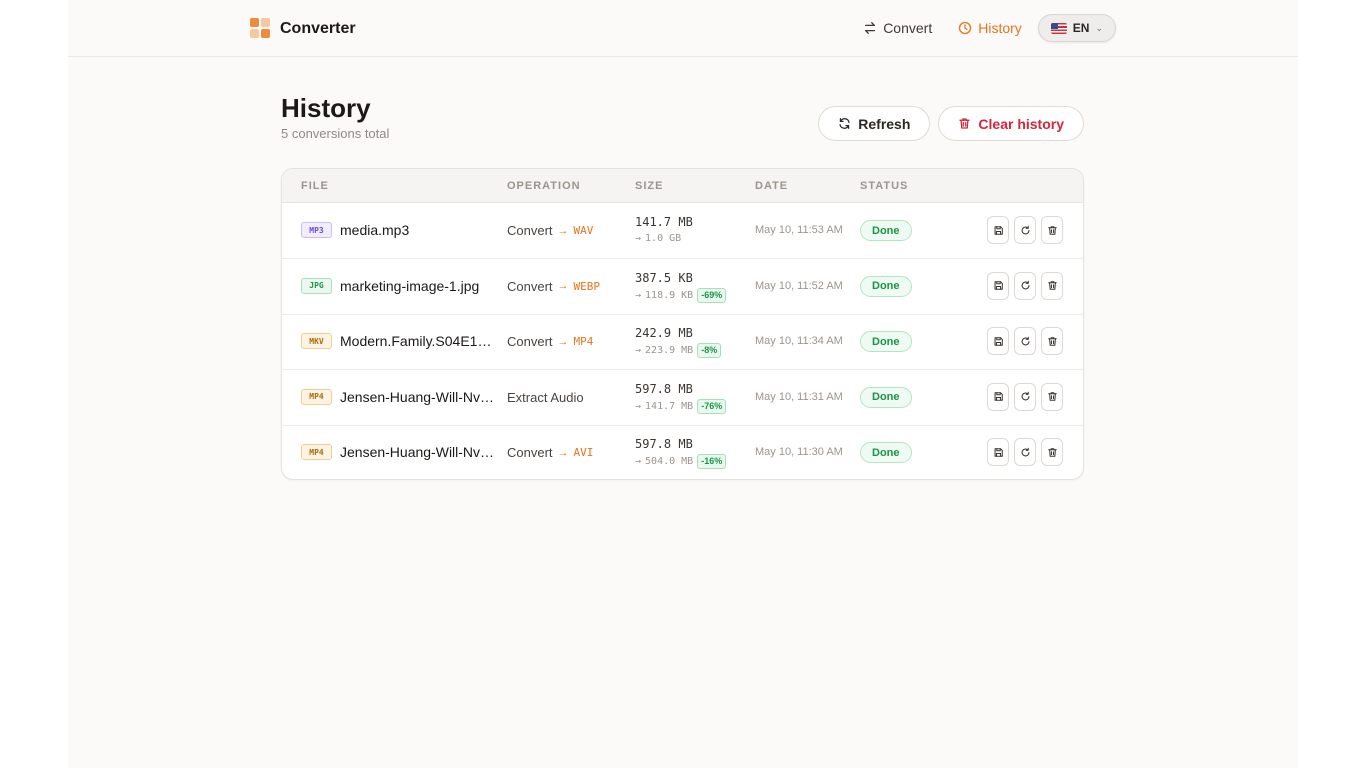  Describe the element at coordinates (303, 28) in the screenshot. I see `brand: Converter` at that location.